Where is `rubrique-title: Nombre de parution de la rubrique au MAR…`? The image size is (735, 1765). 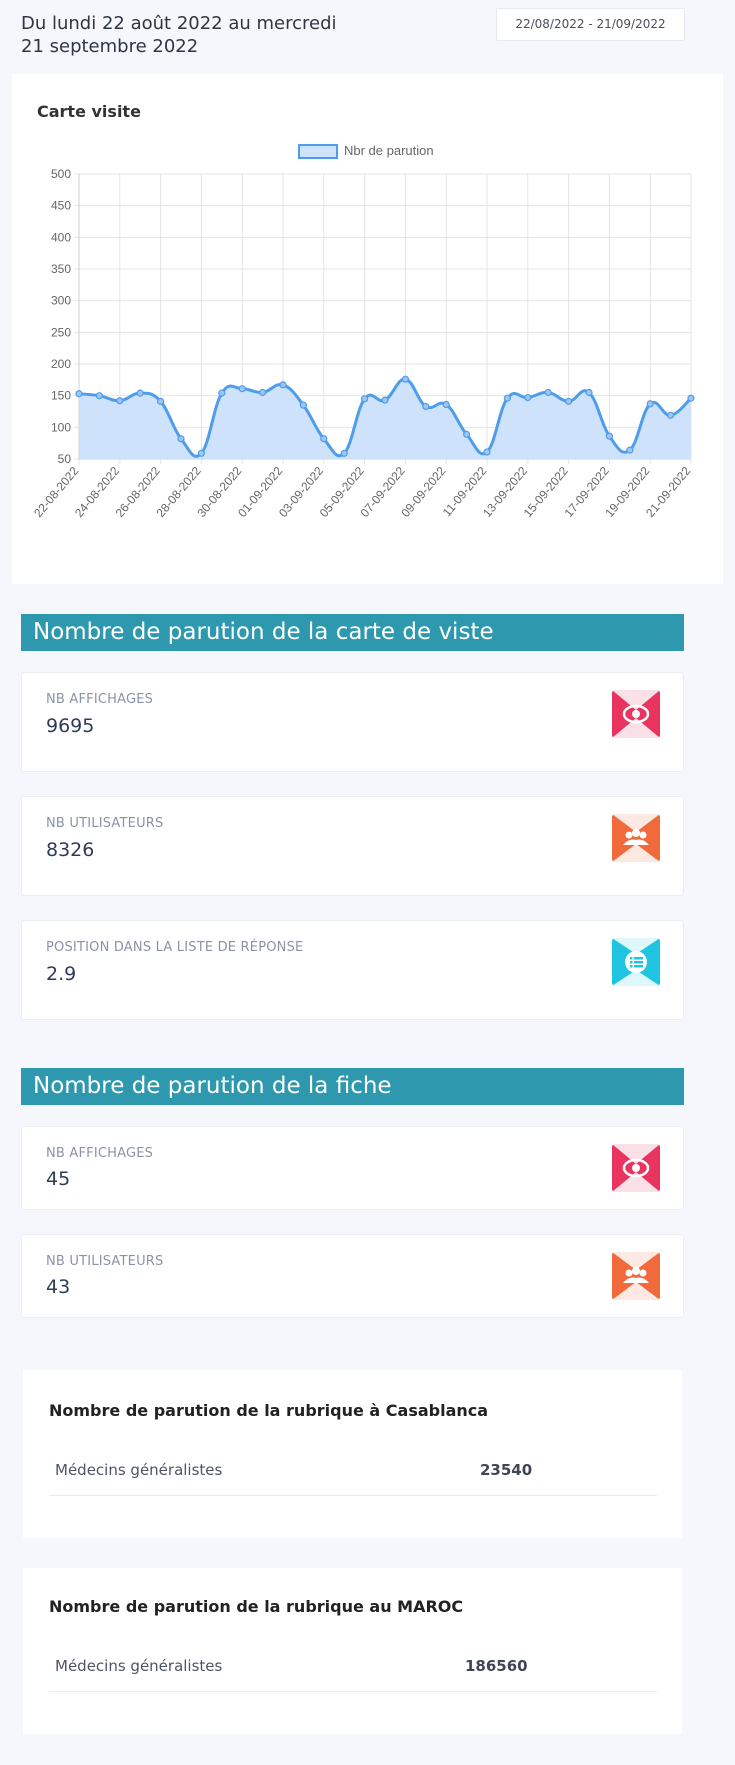 rubrique-title: Nombre de parution de la rubrique au MAR… is located at coordinates (256, 1606).